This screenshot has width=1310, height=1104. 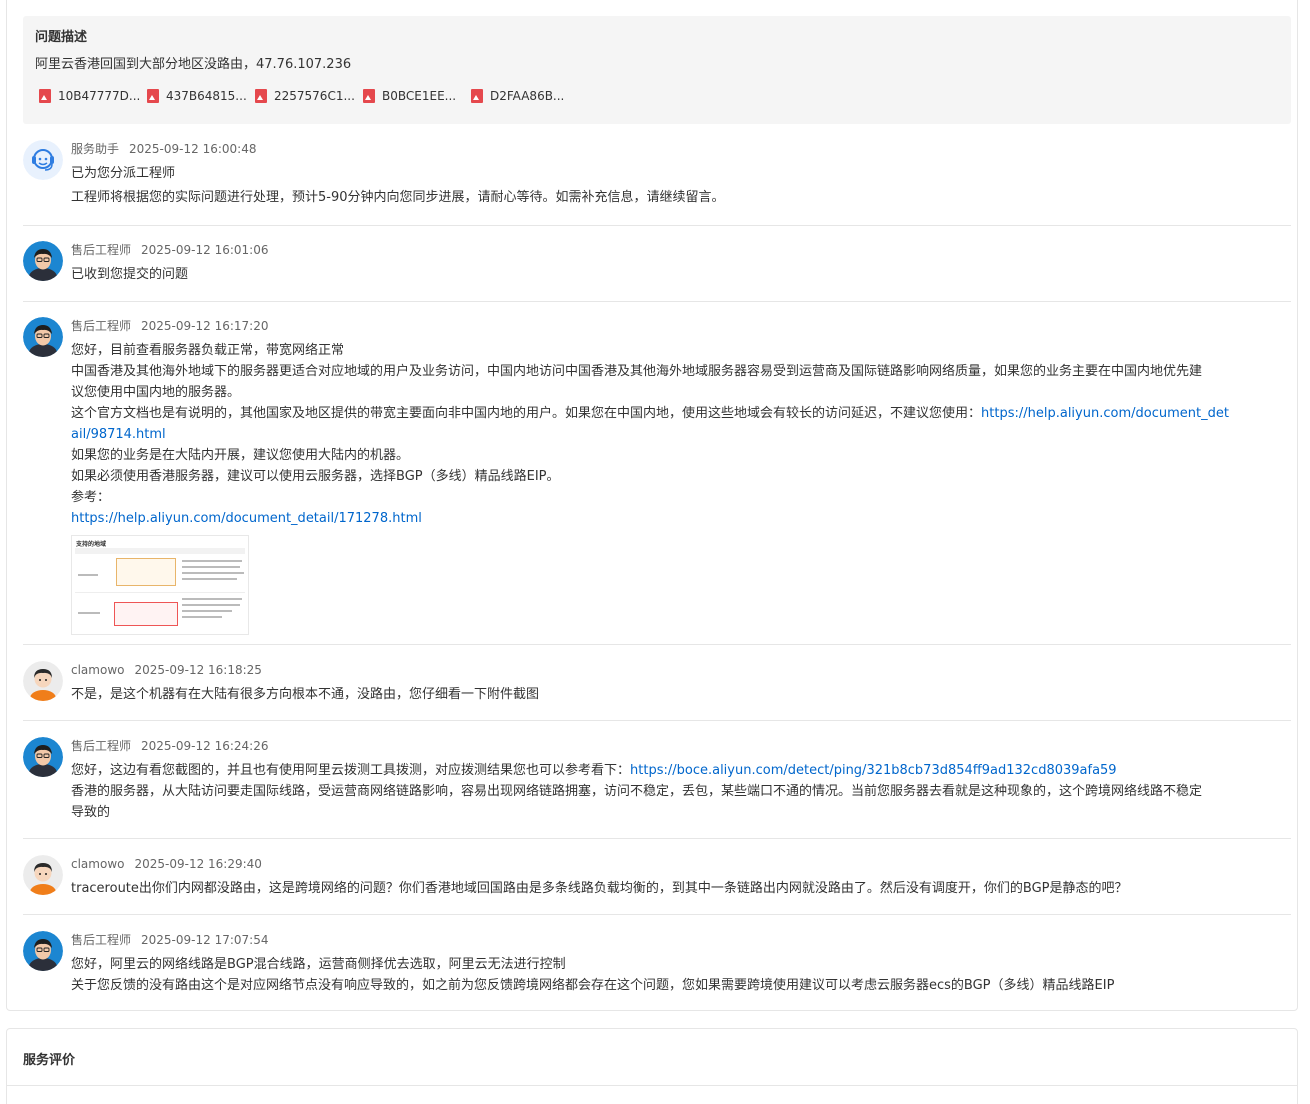 I want to click on message-time: 2025-09-12 16:18:25, so click(x=198, y=670).